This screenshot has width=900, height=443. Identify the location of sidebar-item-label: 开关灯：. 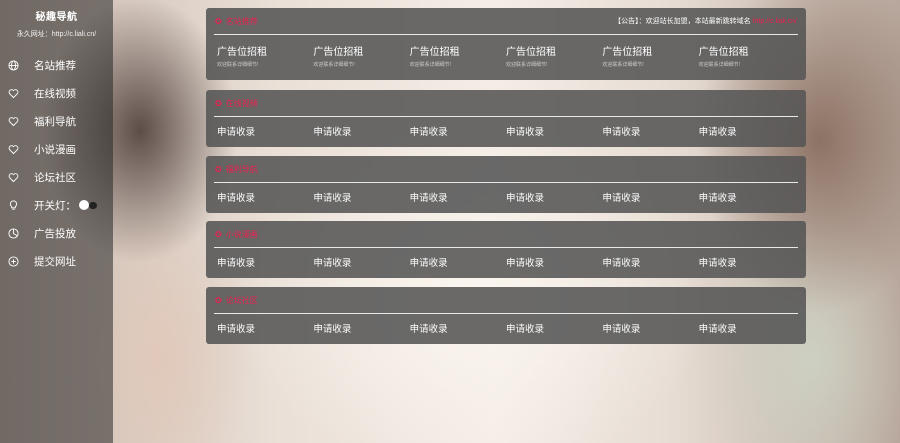
(55, 205).